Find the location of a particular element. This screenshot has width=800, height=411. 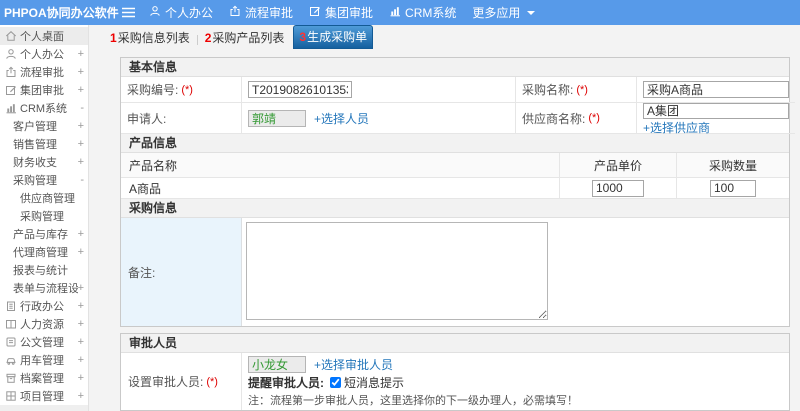

section-header-basic-info: 基本信息 is located at coordinates (455, 67).